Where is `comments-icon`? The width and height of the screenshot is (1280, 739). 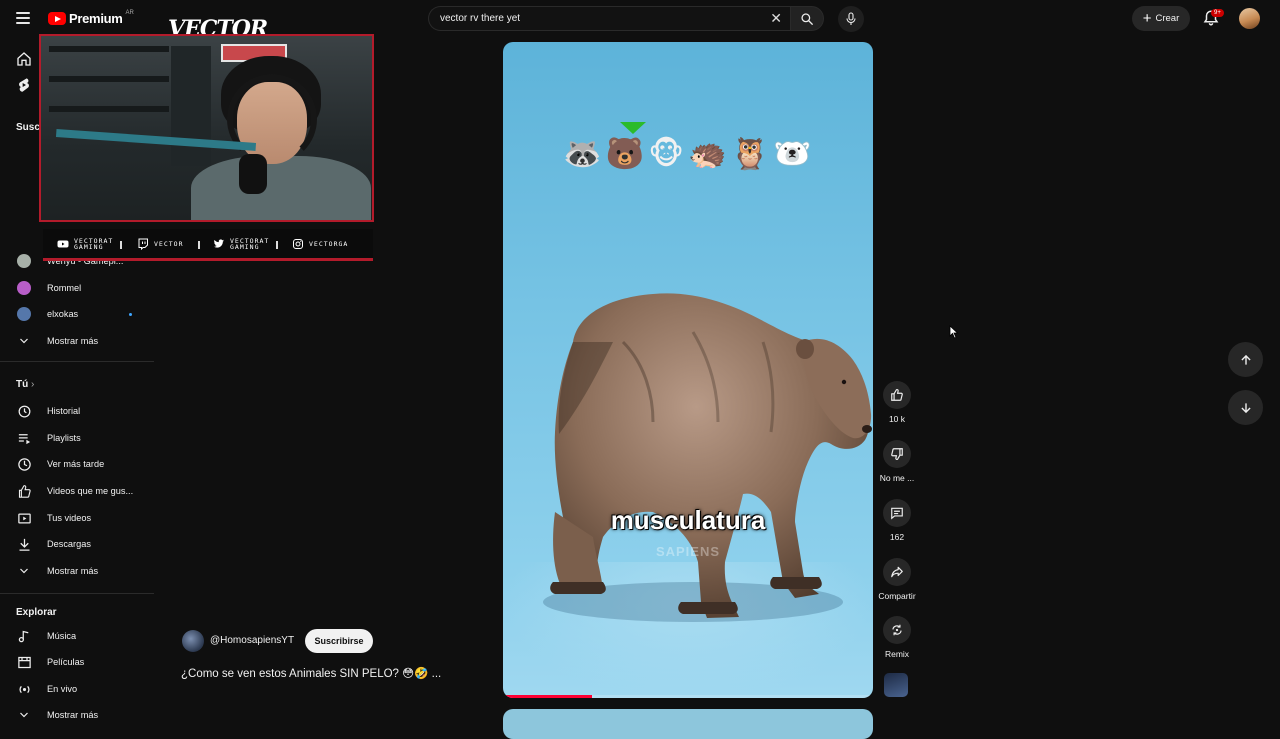 comments-icon is located at coordinates (897, 513).